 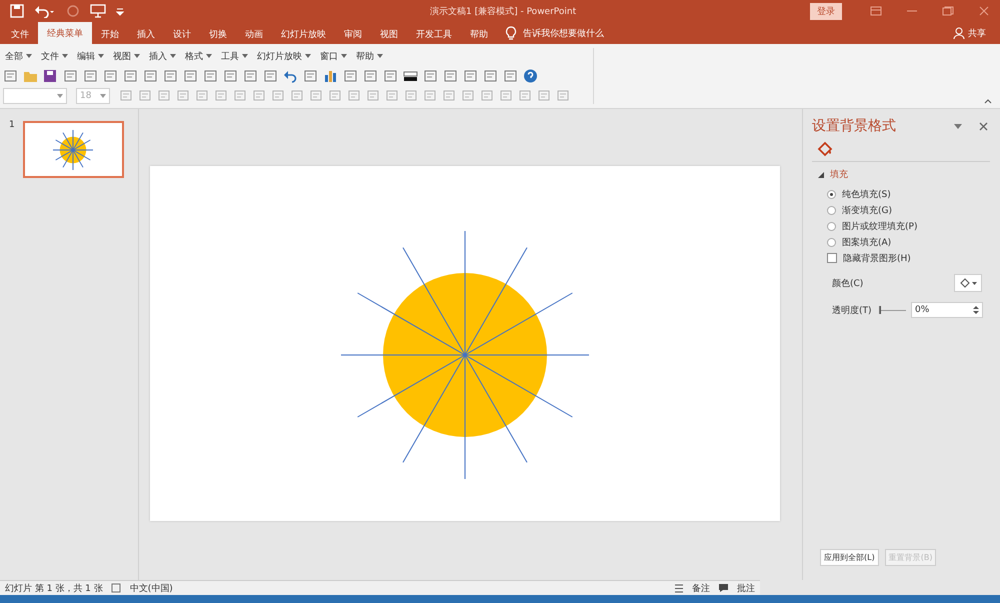 What do you see at coordinates (353, 34) in the screenshot?
I see `ribbon-tab: 审阅` at bounding box center [353, 34].